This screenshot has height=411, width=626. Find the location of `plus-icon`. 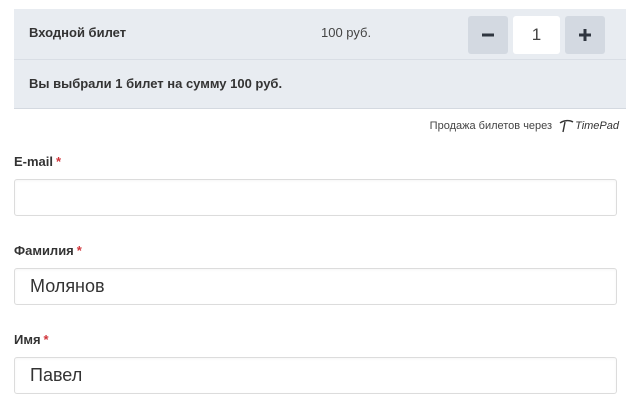

plus-icon is located at coordinates (585, 35).